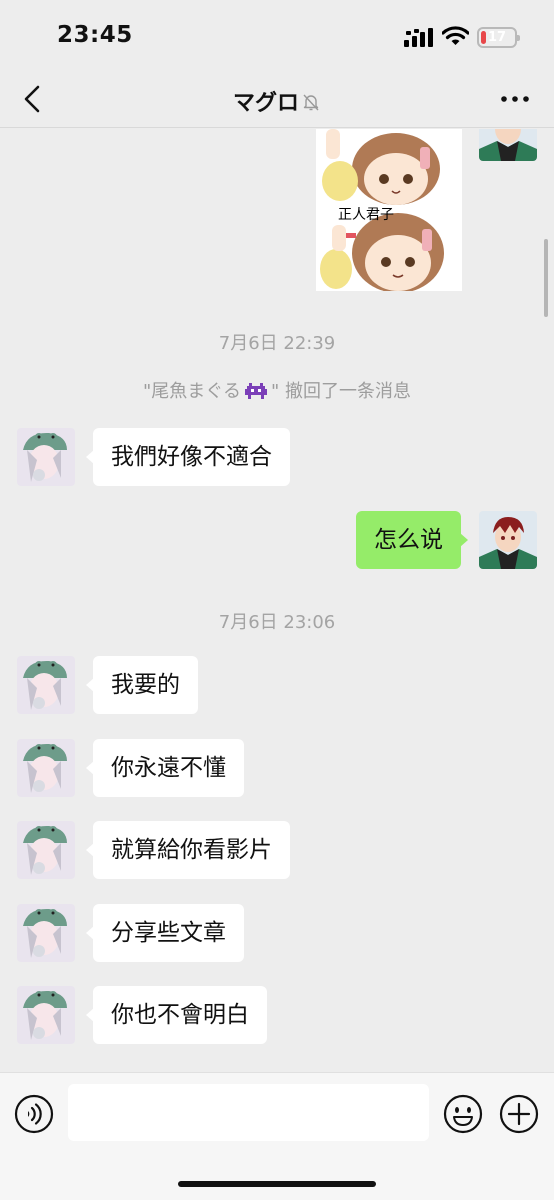  Describe the element at coordinates (165, 933) in the screenshot. I see `message-bubble: 分享些文章` at that location.